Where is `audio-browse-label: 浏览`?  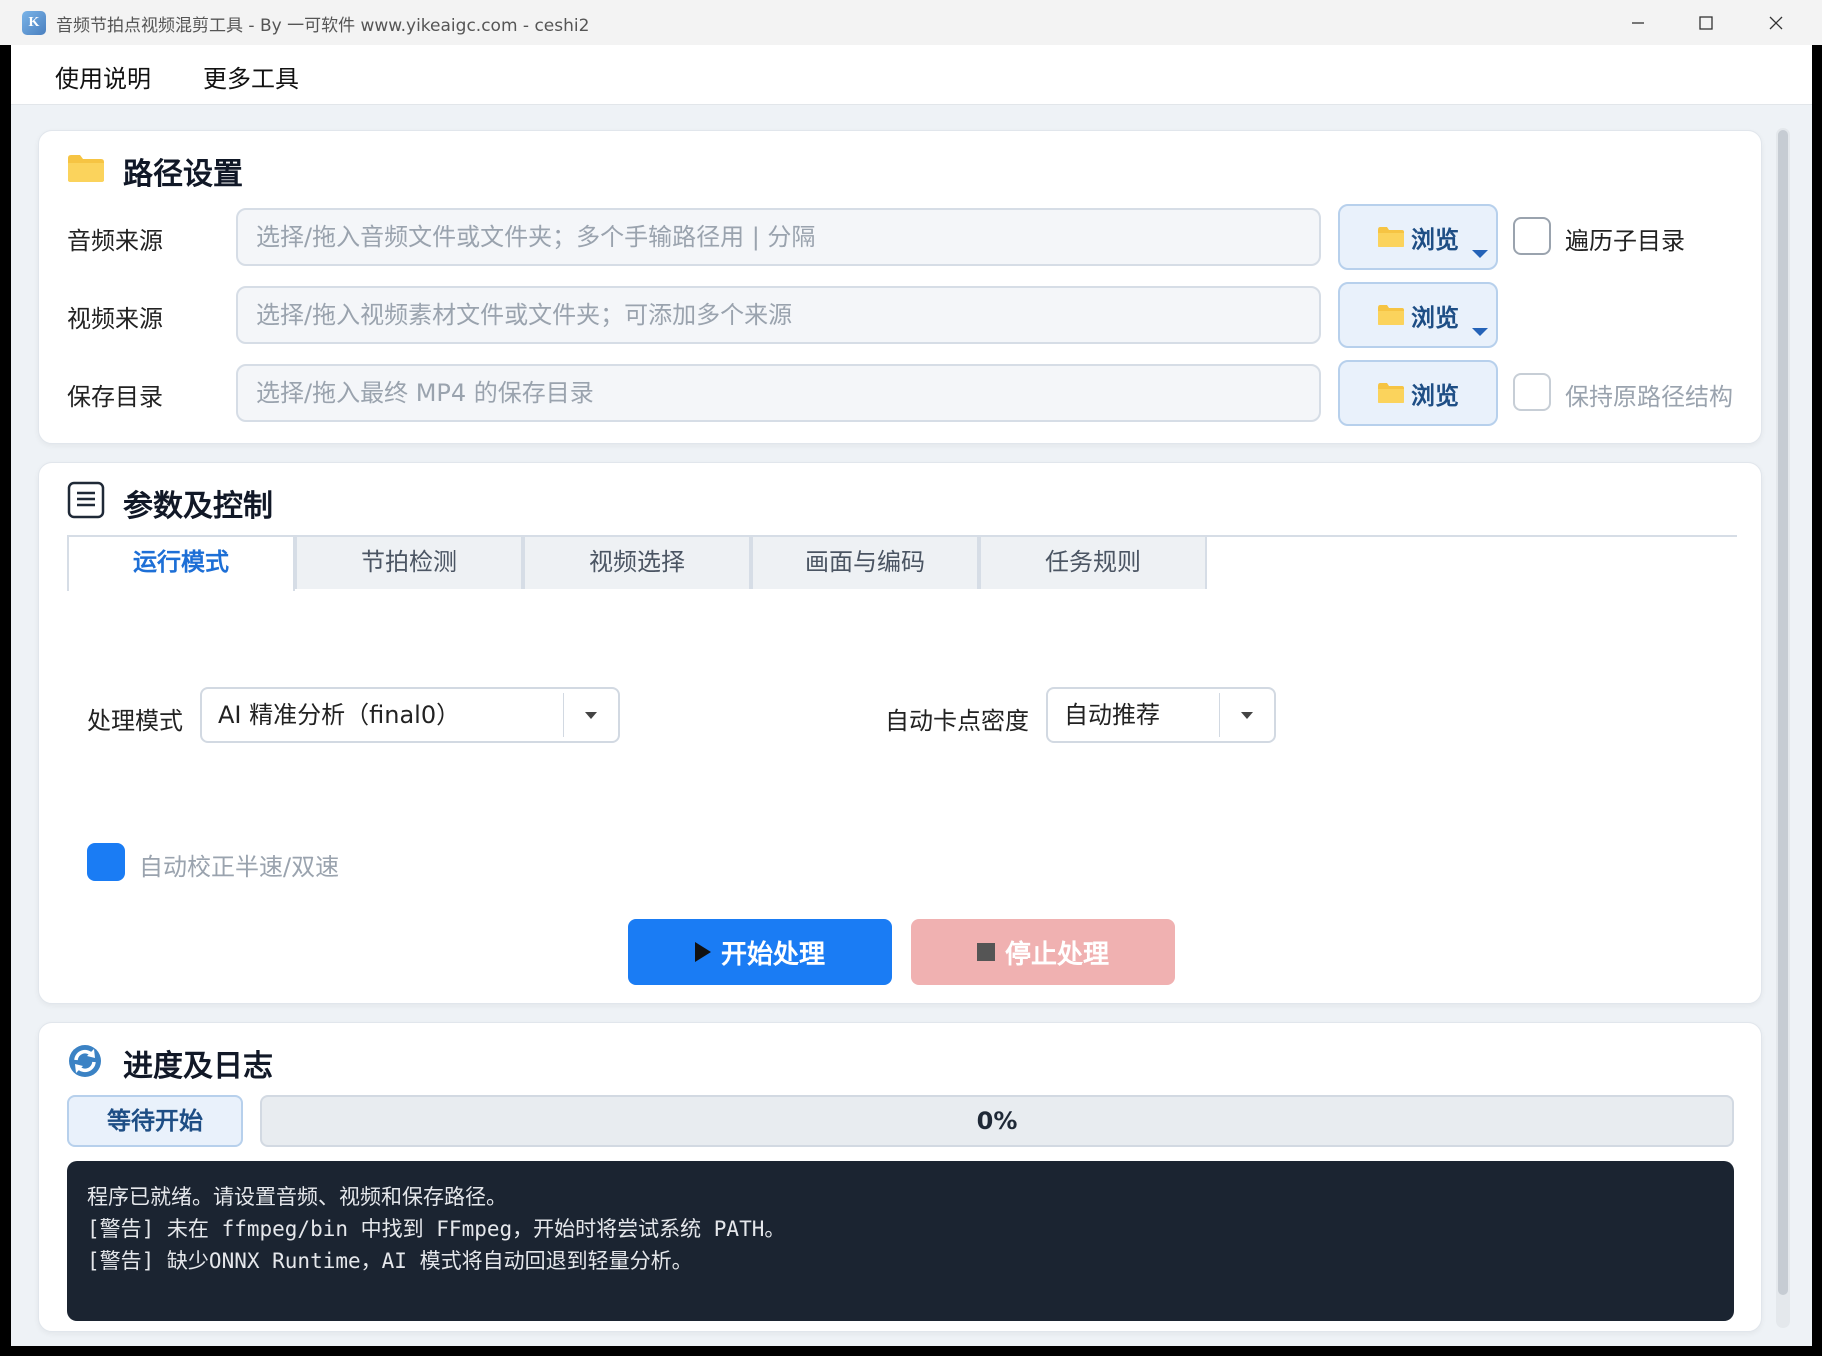 audio-browse-label: 浏览 is located at coordinates (1435, 239).